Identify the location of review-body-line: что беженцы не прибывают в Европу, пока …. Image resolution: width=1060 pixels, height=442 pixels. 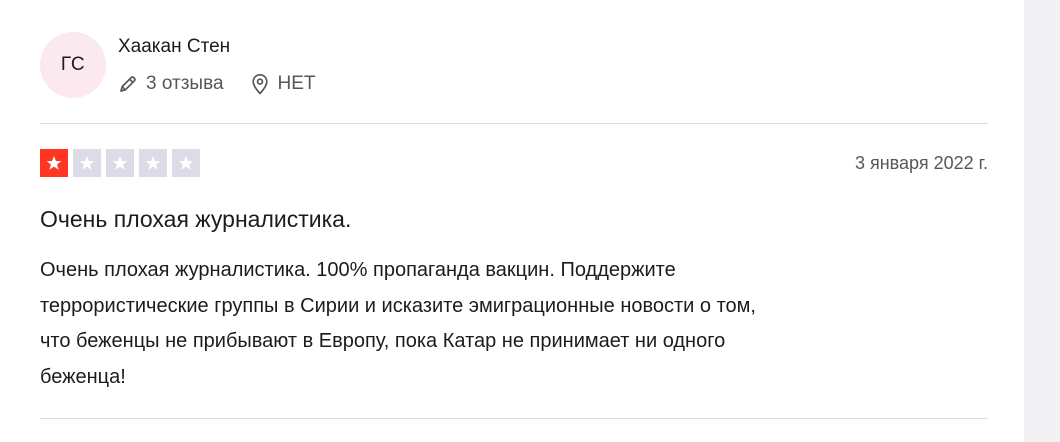
(383, 341).